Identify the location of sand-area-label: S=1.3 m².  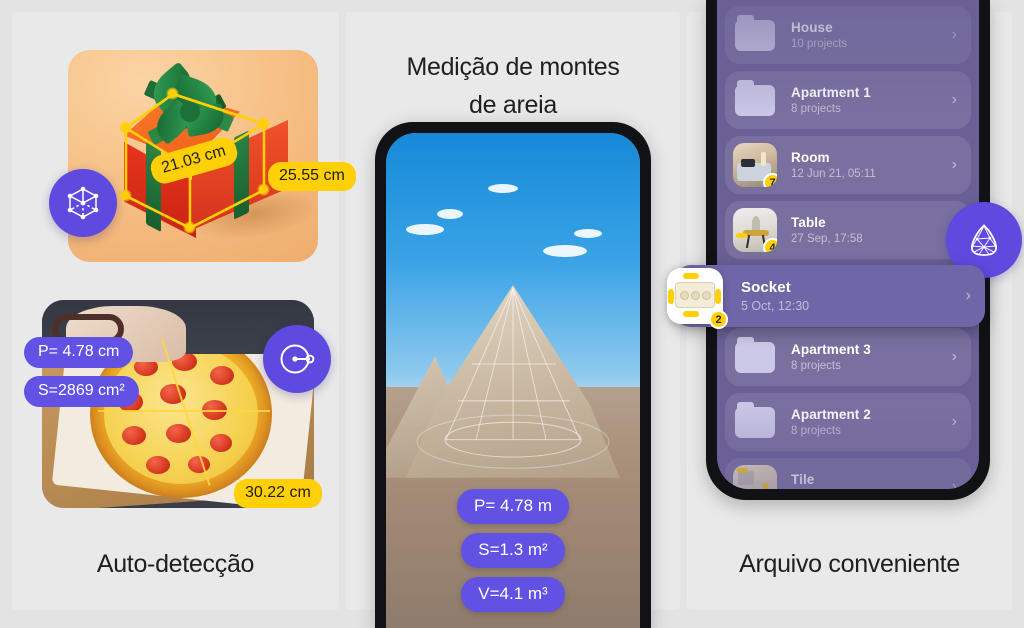
(513, 550).